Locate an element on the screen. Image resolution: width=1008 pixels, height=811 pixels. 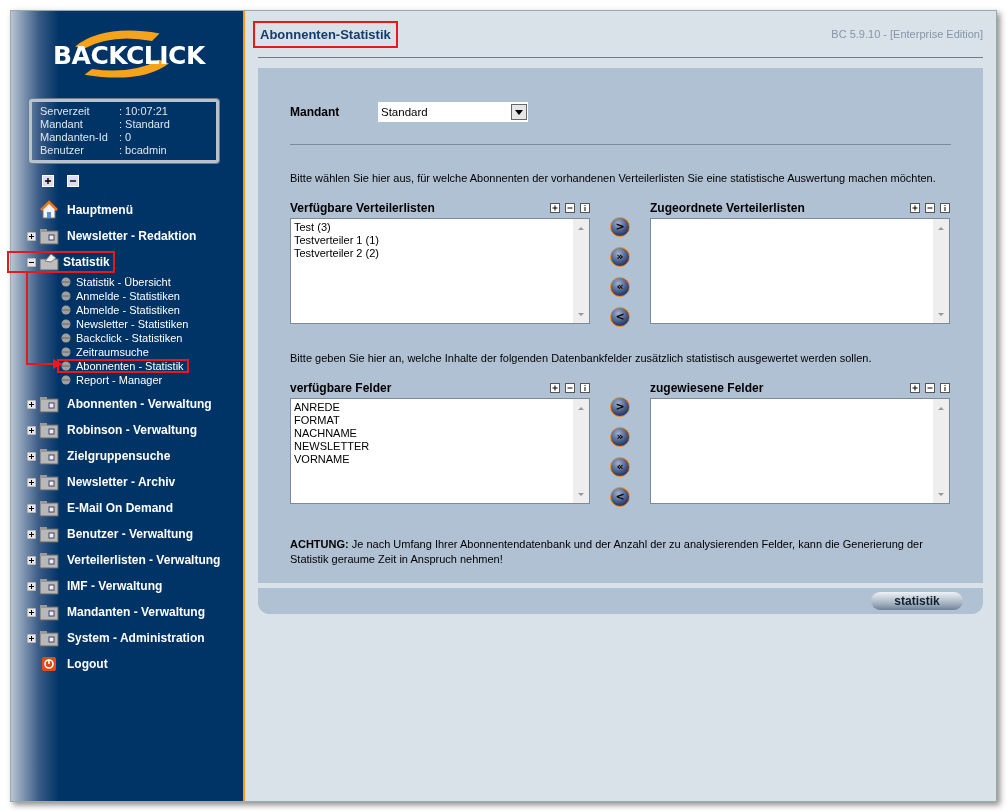
collapse-all-icon is located at coordinates (73, 181).